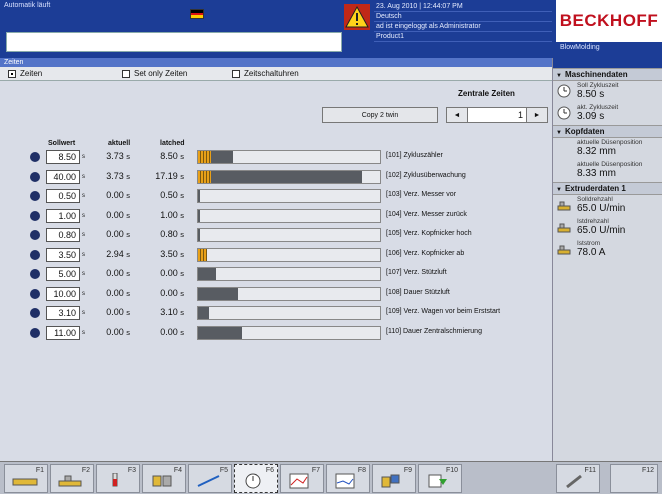 Image resolution: width=662 pixels, height=494 pixels. Describe the element at coordinates (25, 73) in the screenshot. I see `tab-zeiten: Zeiten` at that location.